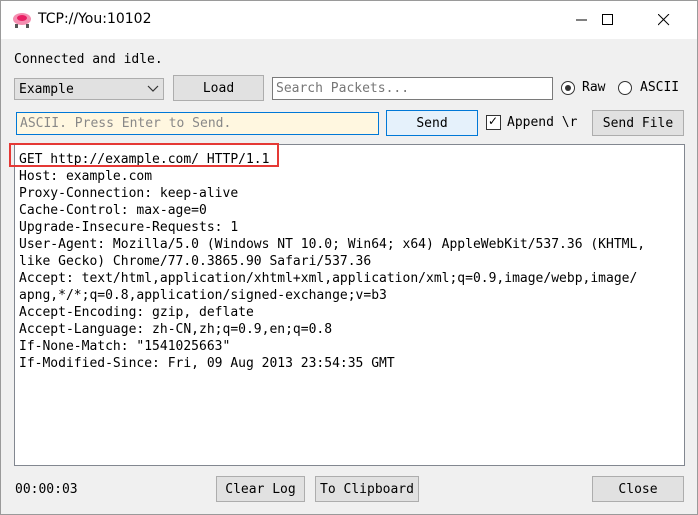  Describe the element at coordinates (113, 210) in the screenshot. I see `log-line: Cache-Control: max-age=0` at that location.